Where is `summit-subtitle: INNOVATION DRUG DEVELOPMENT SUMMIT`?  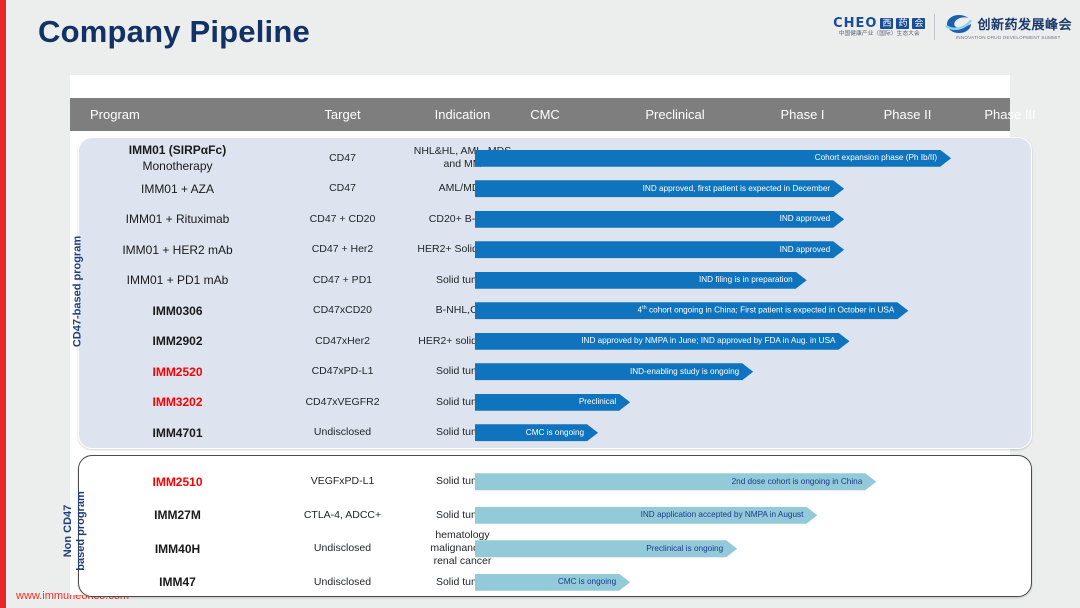
summit-subtitle: INNOVATION DRUG DEVELOPMENT SUMMIT is located at coordinates (1008, 37).